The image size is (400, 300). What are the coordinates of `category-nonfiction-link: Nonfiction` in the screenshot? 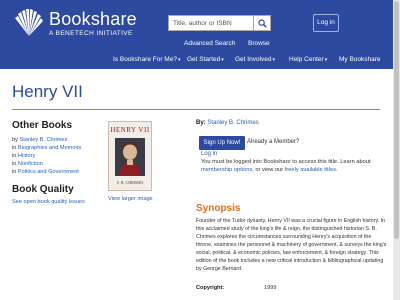 It's located at (30, 164).